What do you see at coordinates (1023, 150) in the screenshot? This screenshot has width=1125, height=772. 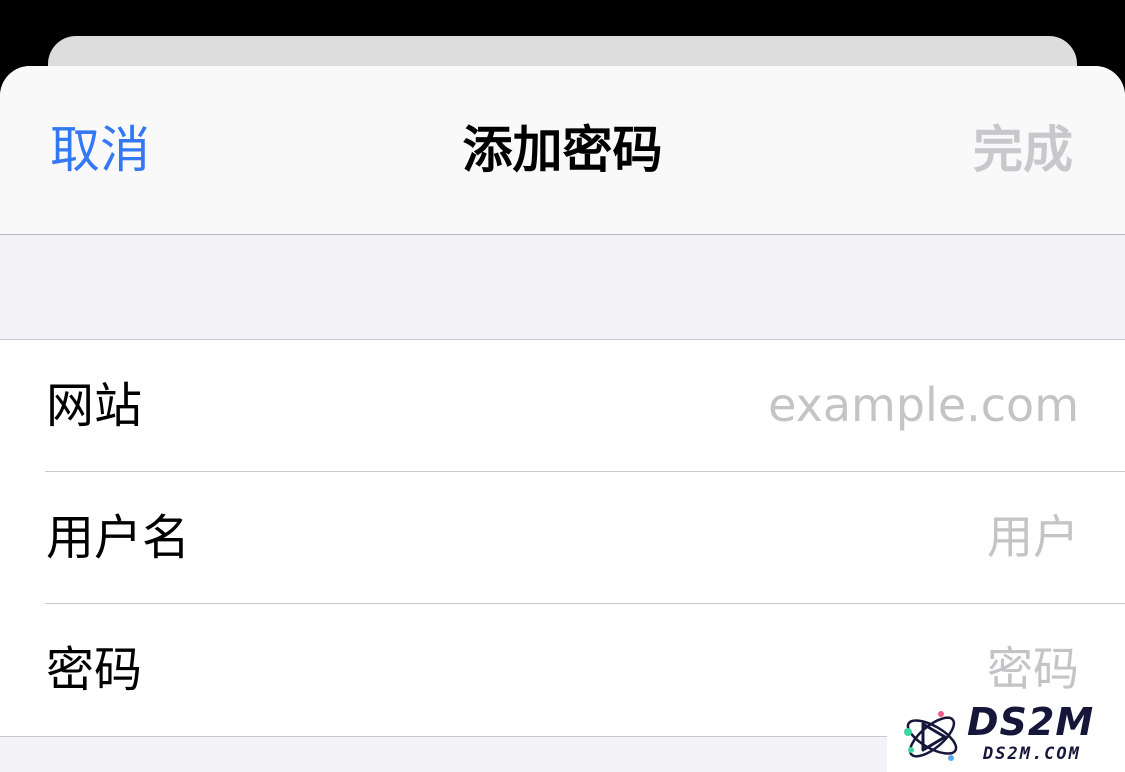 I see `done-button: 完成` at bounding box center [1023, 150].